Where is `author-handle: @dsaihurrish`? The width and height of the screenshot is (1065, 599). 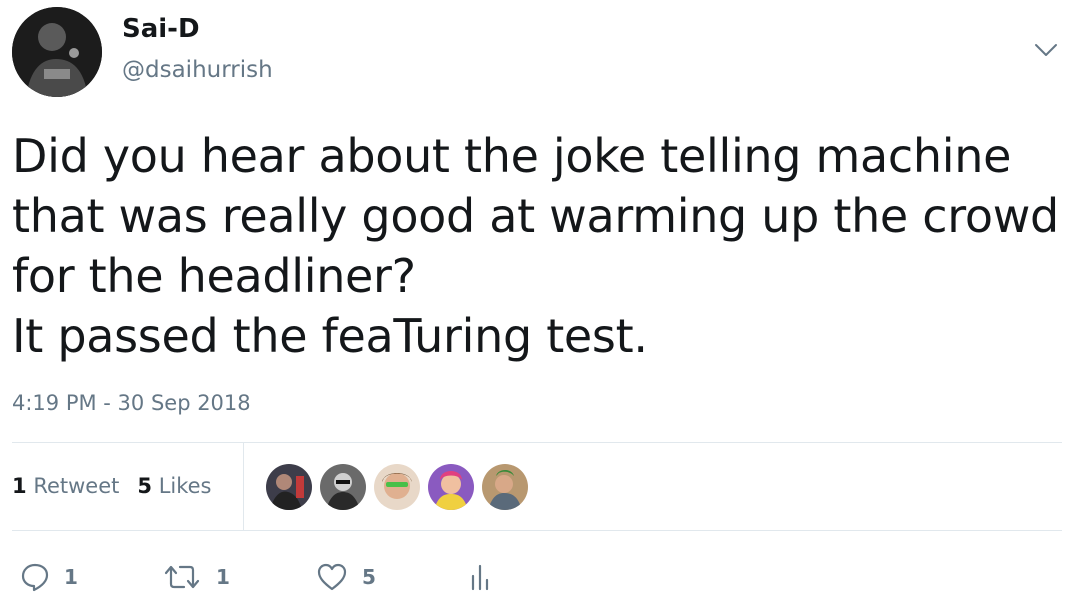
author-handle: @dsaihurrish is located at coordinates (197, 70).